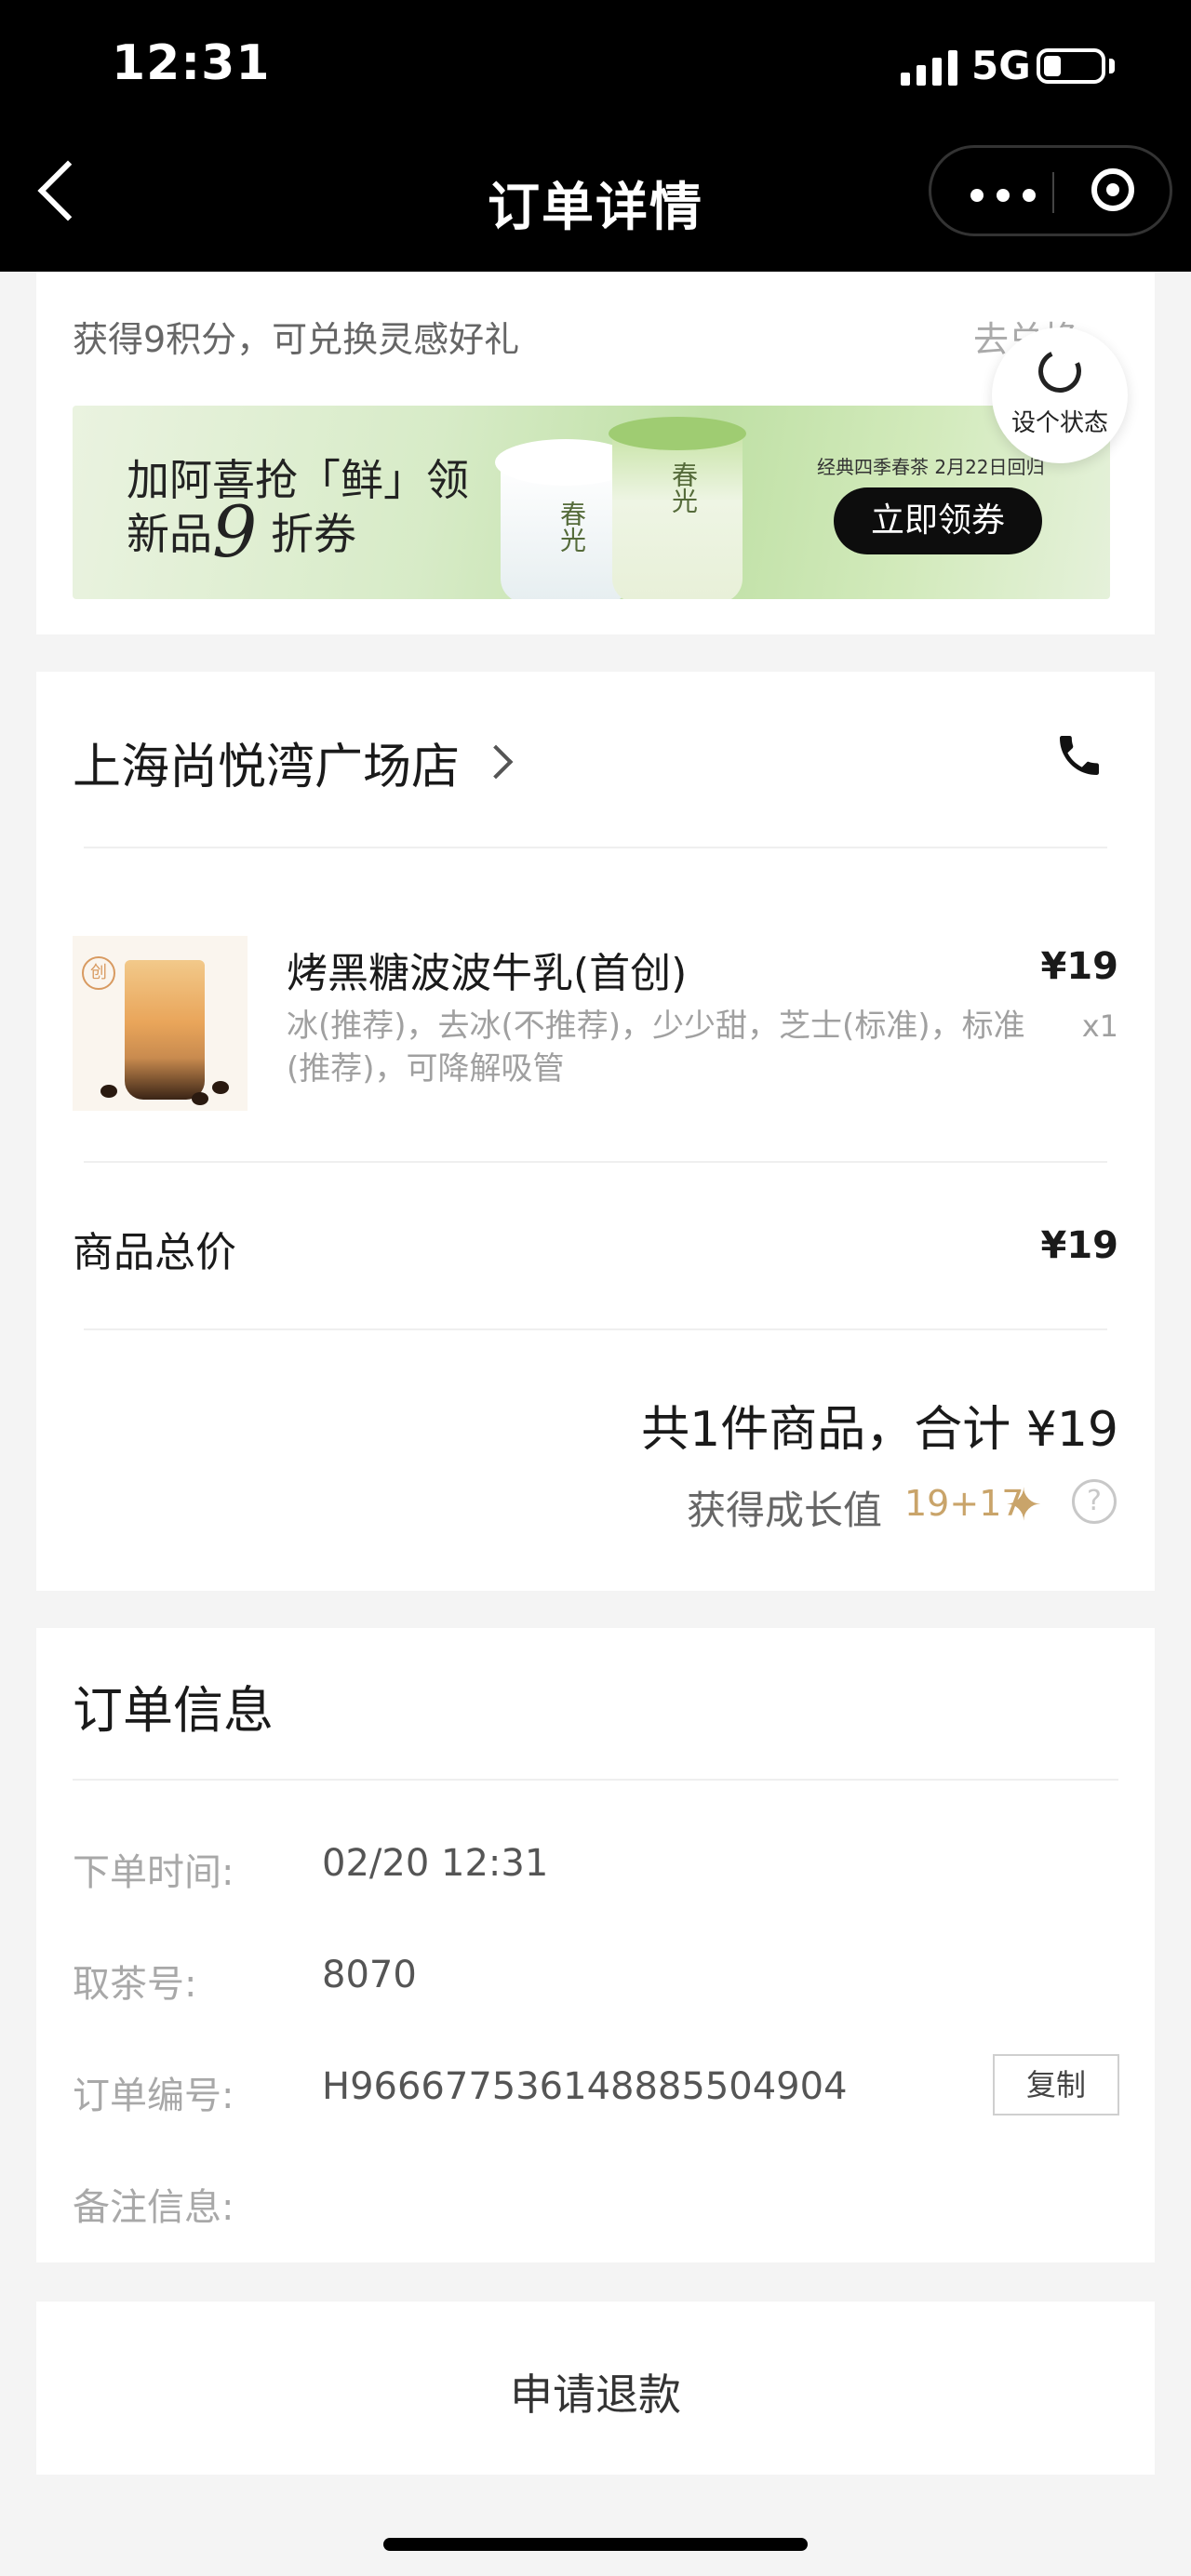 The image size is (1191, 2576). Describe the element at coordinates (1071, 66) in the screenshot. I see `battery-icon` at that location.